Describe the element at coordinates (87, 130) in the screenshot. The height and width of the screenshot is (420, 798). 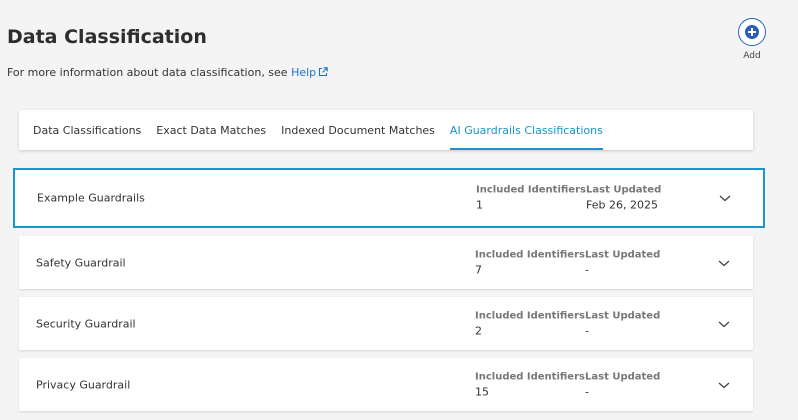
I see `tab-data-classifications: Data Classifications` at that location.